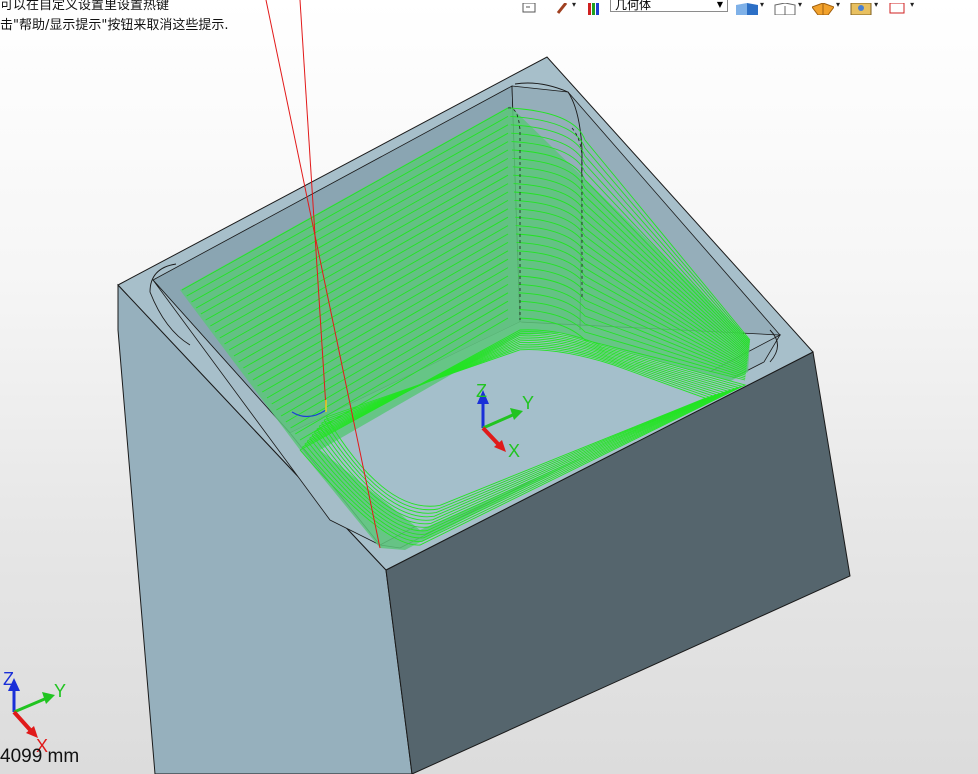 This screenshot has width=978, height=774. Describe the element at coordinates (861, 9) in the screenshot. I see `photo-icon` at that location.